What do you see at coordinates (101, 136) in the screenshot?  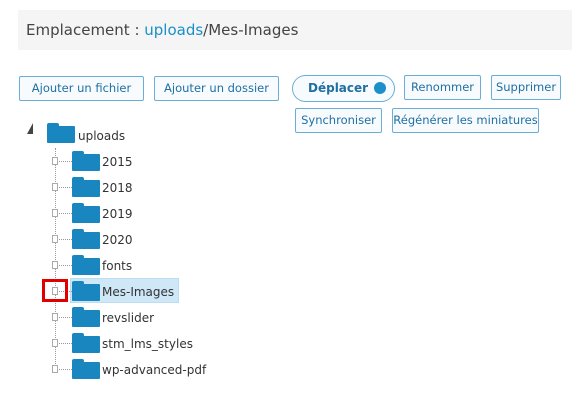 I see `tree-node-root-label: uploads` at bounding box center [101, 136].